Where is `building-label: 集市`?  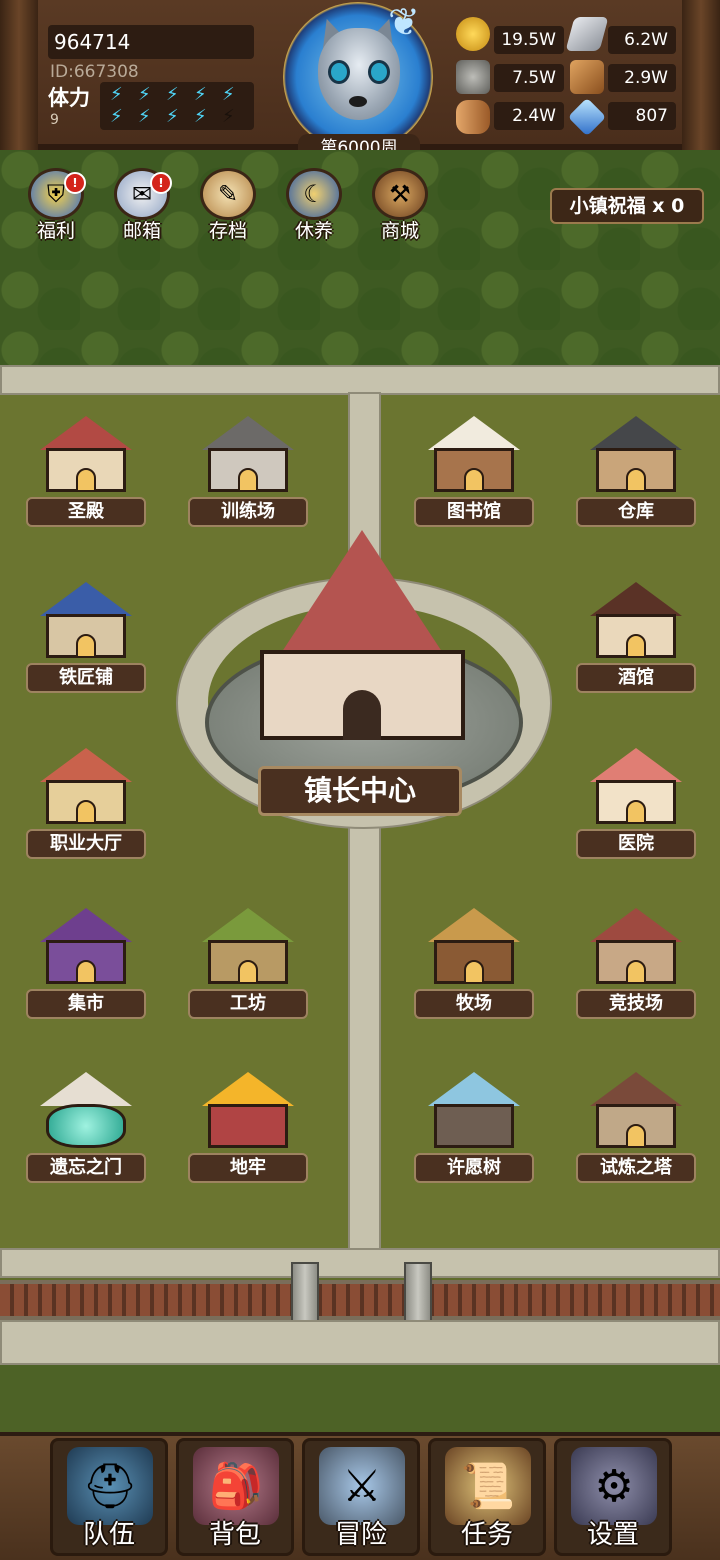
building-label: 集市 is located at coordinates (86, 1004).